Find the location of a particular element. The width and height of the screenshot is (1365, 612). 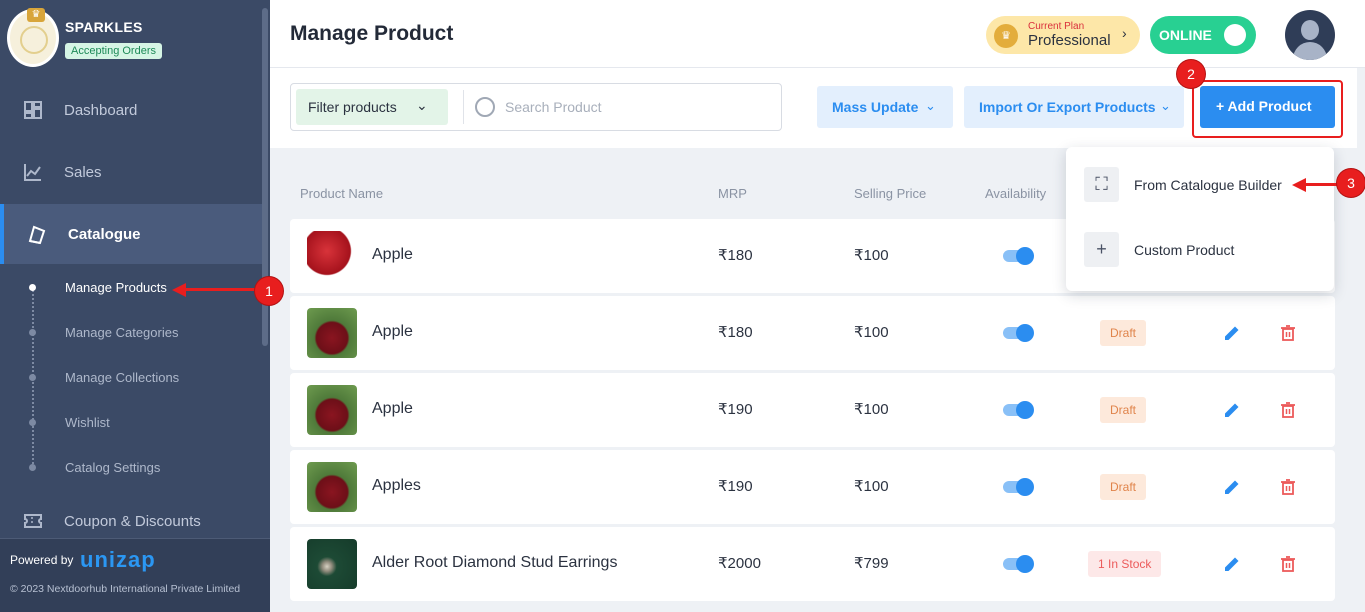

product-name: Alder Root Diamond Stud Earrings is located at coordinates (495, 562).